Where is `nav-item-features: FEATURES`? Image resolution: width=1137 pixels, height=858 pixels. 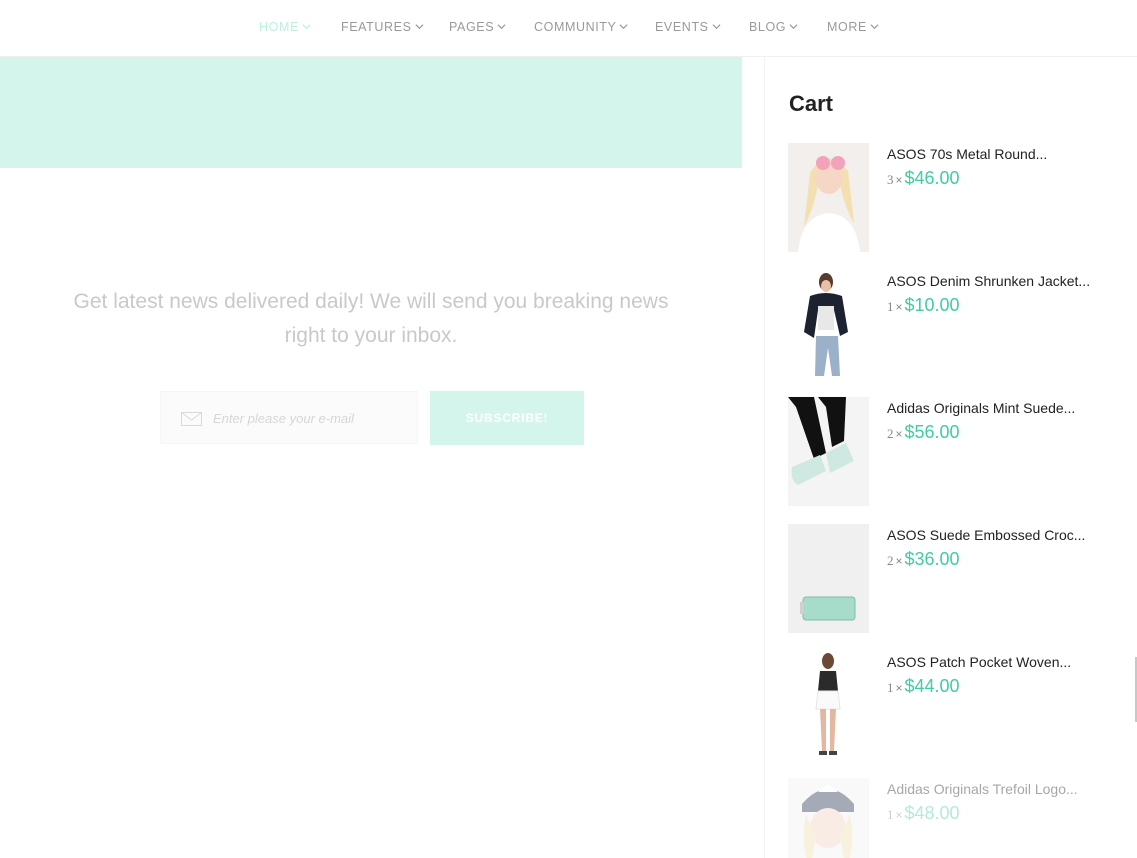 nav-item-features: FEATURES is located at coordinates (382, 27).